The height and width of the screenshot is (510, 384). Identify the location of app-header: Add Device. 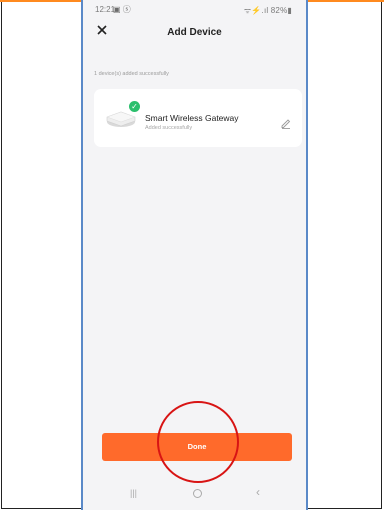
(194, 34).